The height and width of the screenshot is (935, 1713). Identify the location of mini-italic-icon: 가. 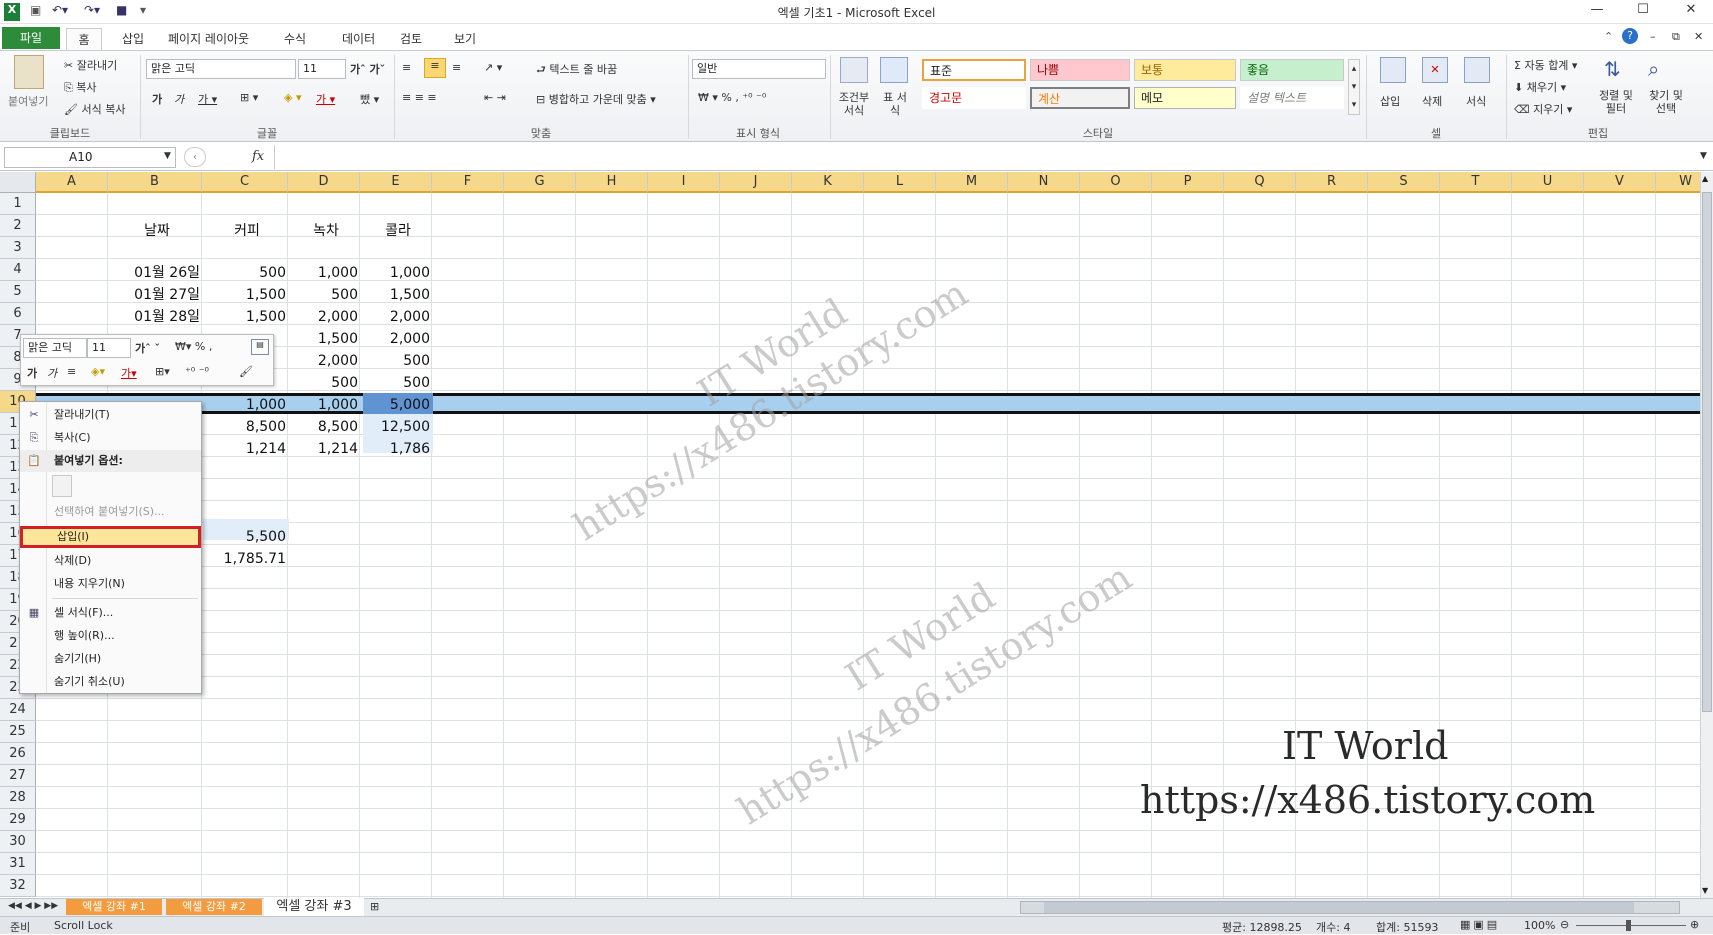
(52, 373).